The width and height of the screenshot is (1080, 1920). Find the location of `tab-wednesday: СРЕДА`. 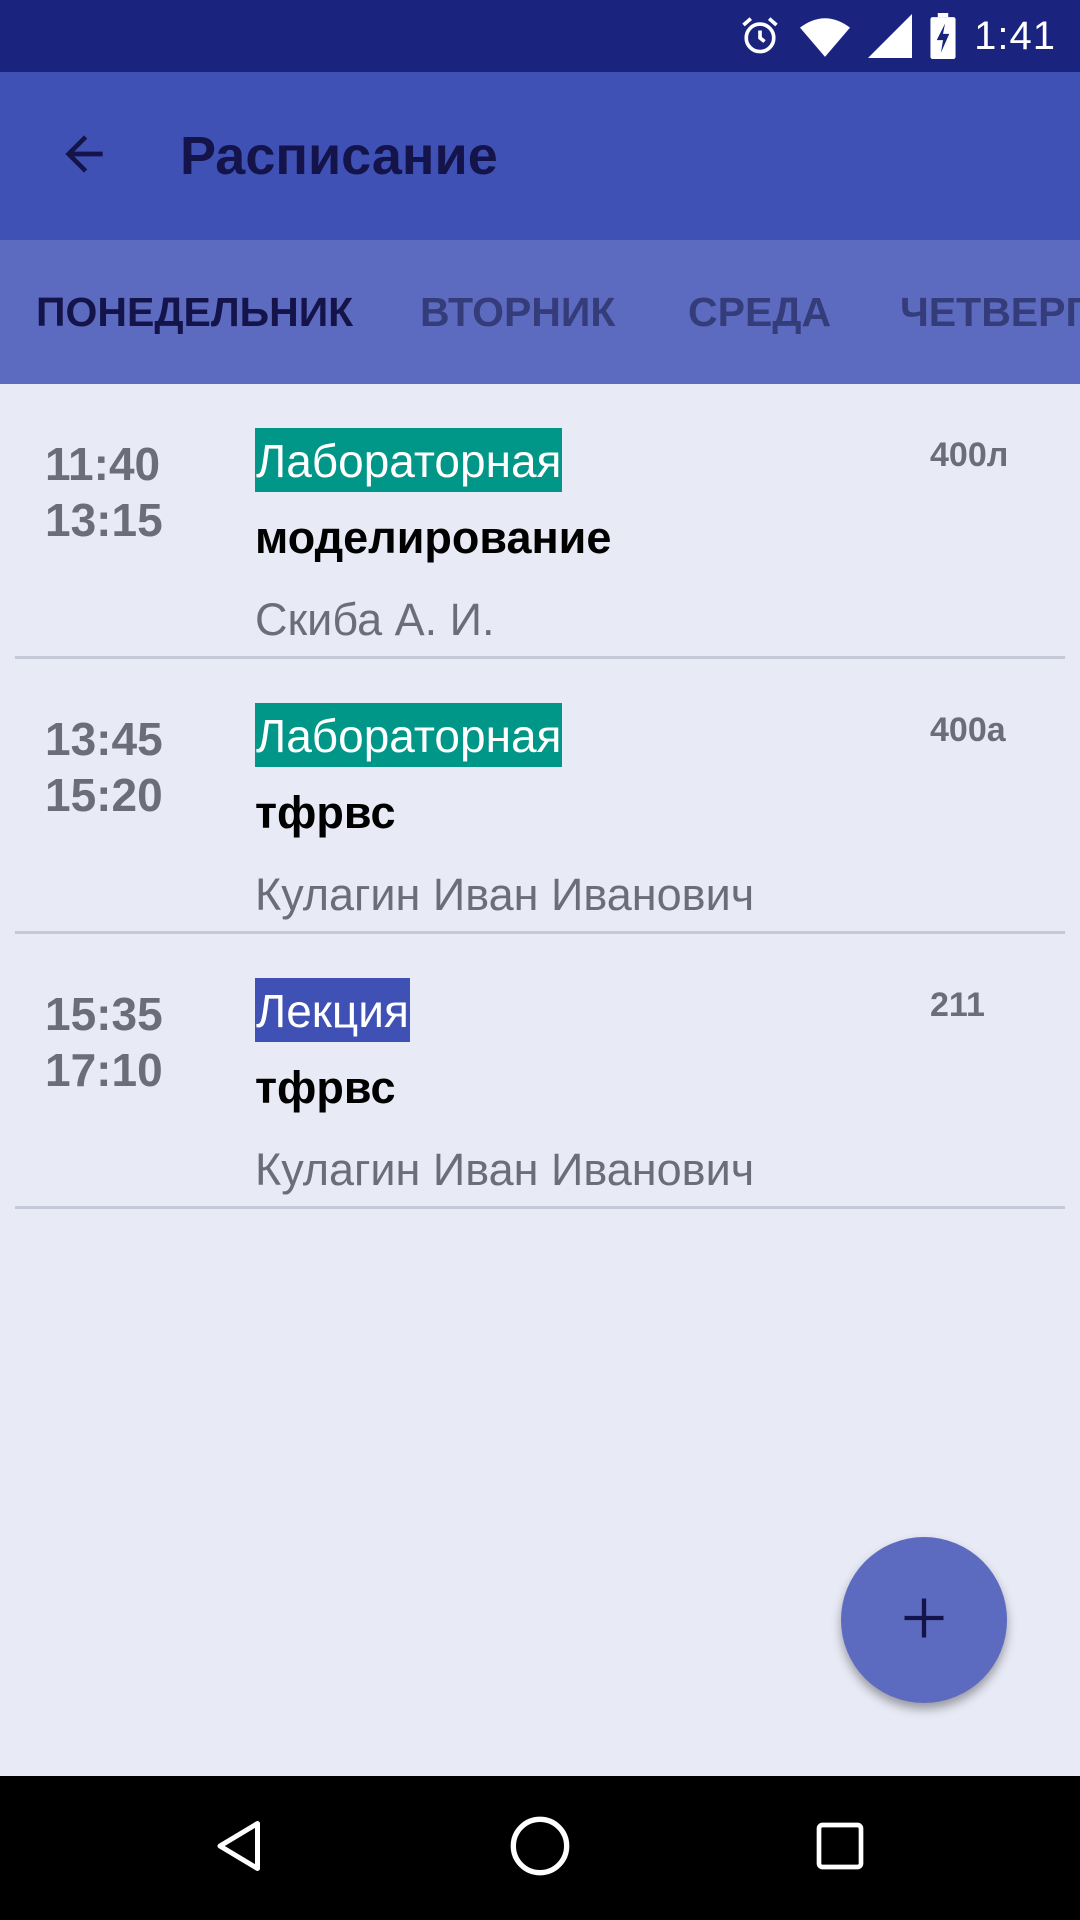

tab-wednesday: СРЕДА is located at coordinates (759, 312).